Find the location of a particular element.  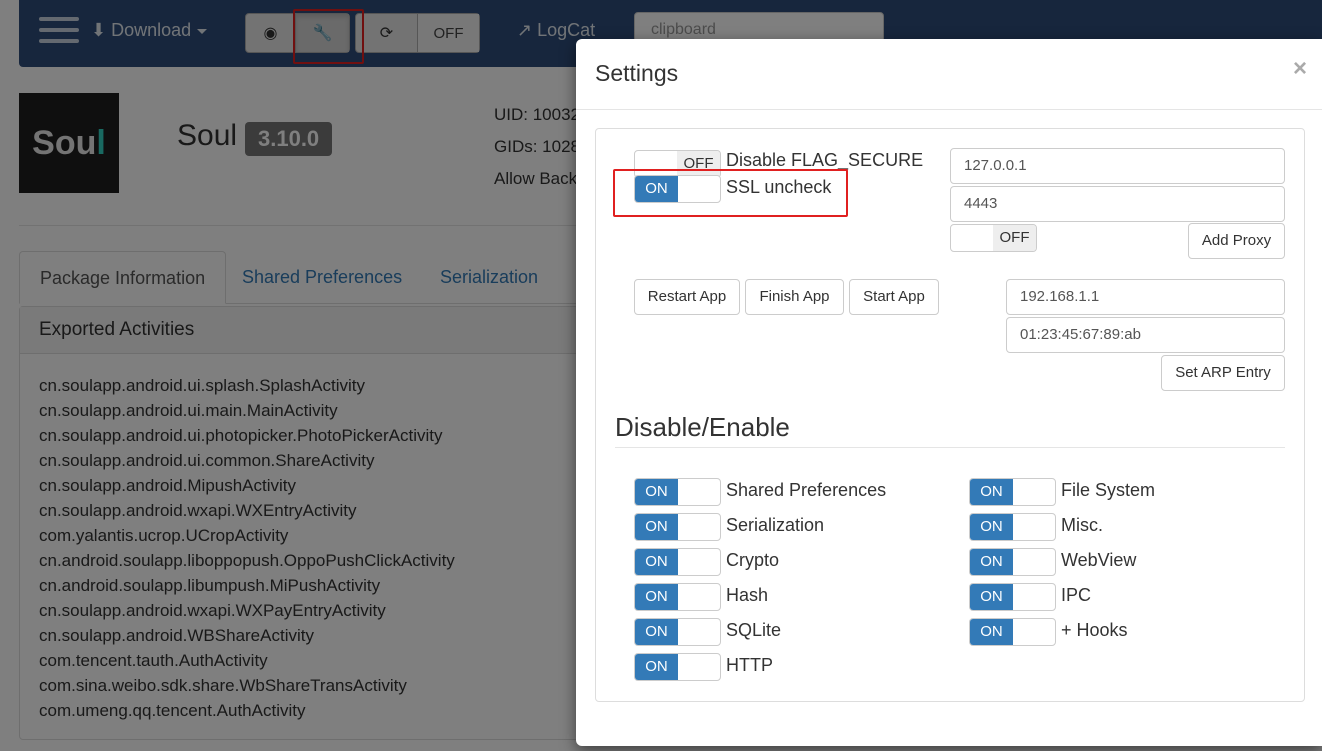

toggle-misc: ON is located at coordinates (1012, 527).